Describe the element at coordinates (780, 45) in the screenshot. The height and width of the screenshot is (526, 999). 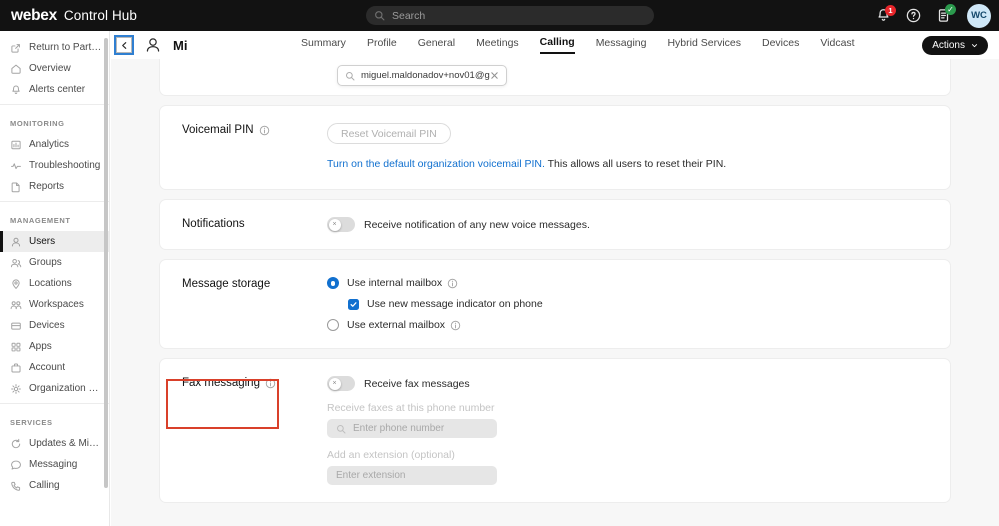
I see `tab-devices: Devices` at that location.